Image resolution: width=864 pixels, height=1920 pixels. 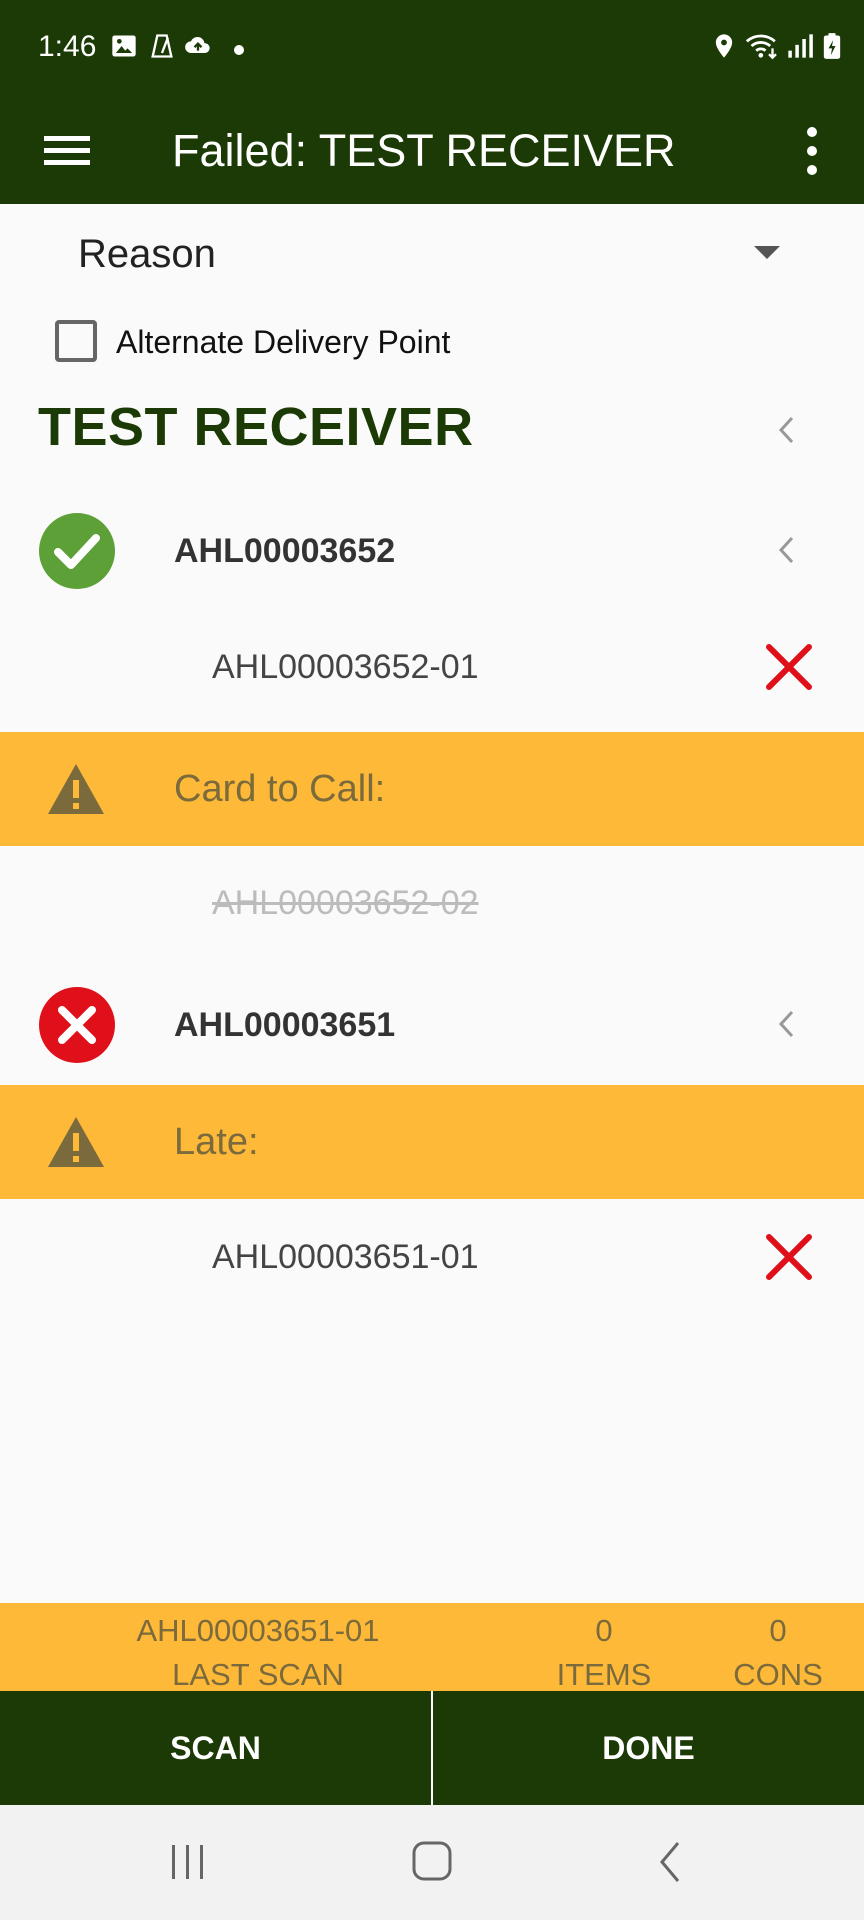 I want to click on recent-apps-icon, so click(x=188, y=1862).